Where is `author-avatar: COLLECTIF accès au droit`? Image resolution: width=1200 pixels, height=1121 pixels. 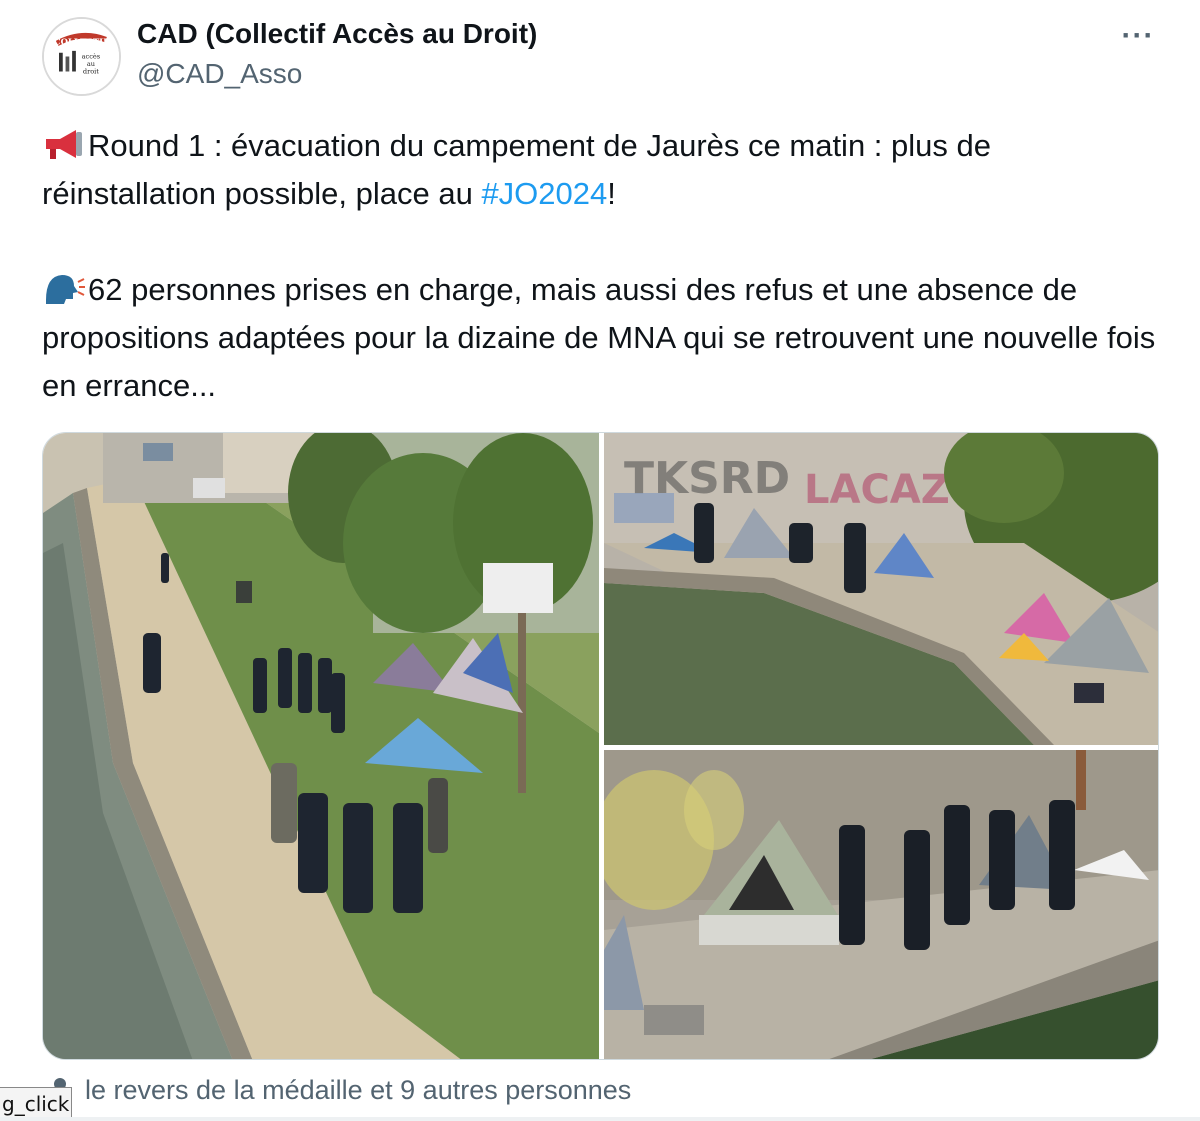
author-avatar: COLLECTIF accès au droit is located at coordinates (81, 56).